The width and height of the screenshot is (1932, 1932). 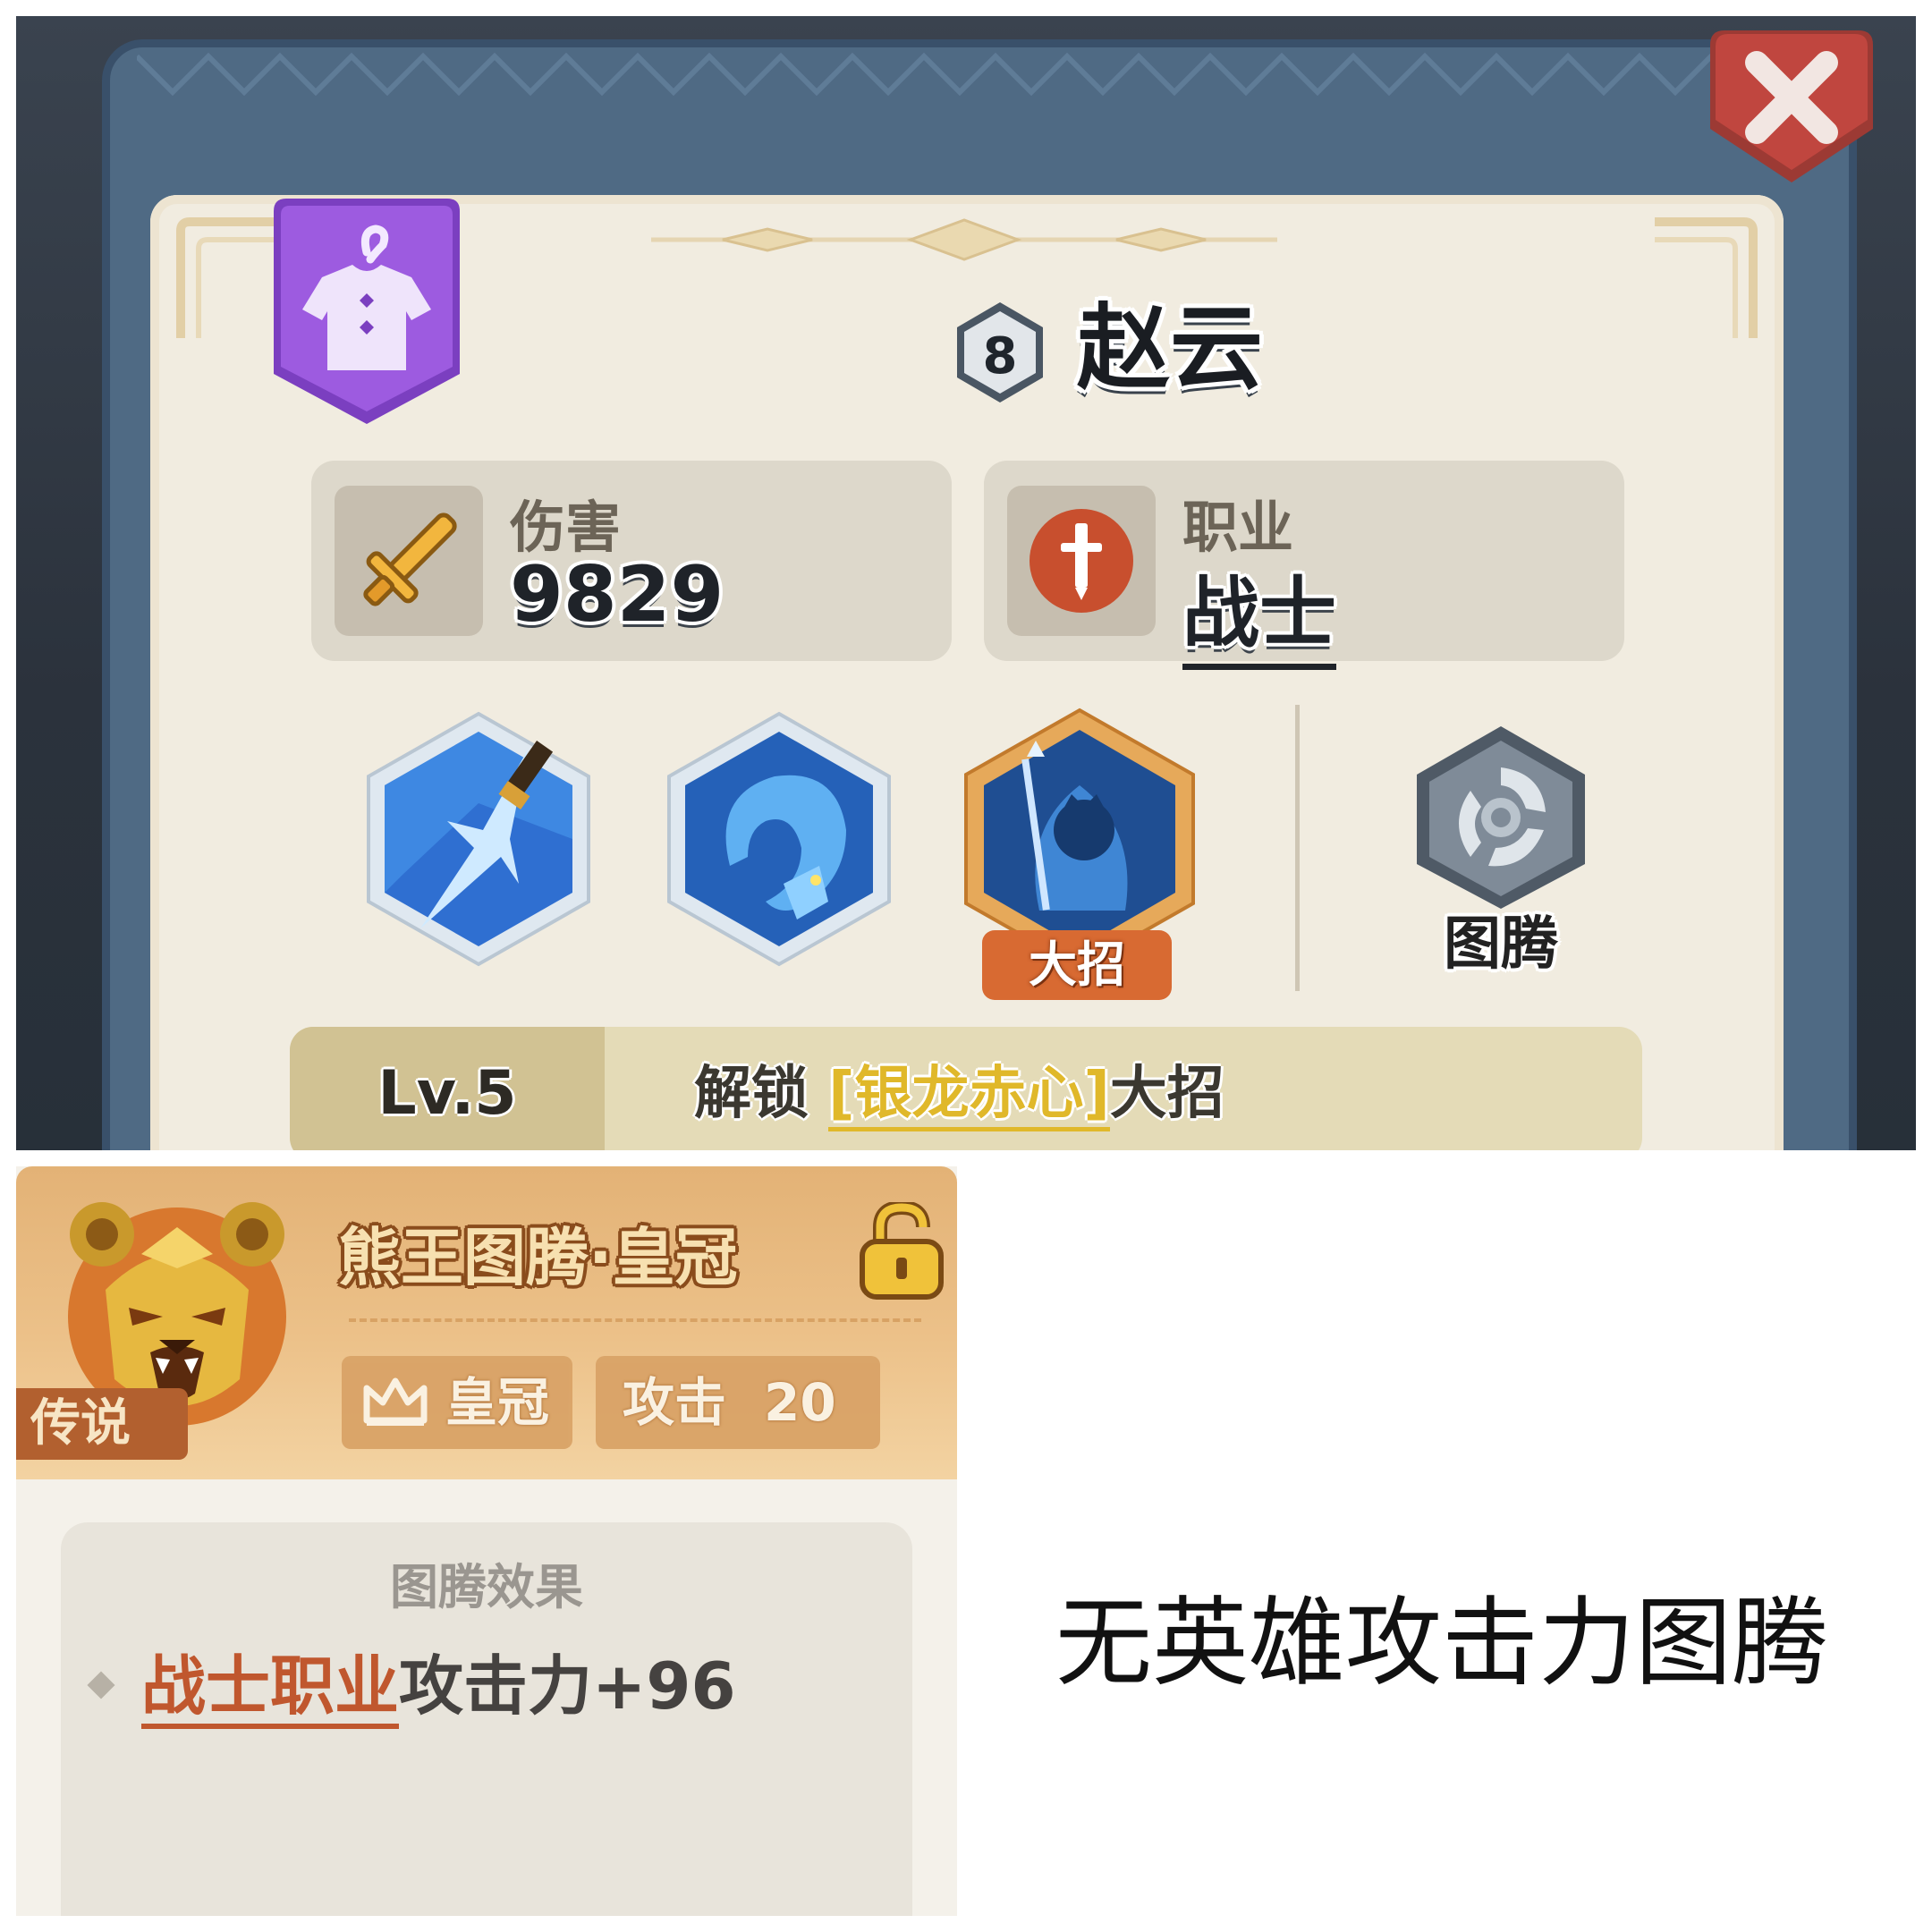 What do you see at coordinates (635, 1320) in the screenshot?
I see `title-divider` at bounding box center [635, 1320].